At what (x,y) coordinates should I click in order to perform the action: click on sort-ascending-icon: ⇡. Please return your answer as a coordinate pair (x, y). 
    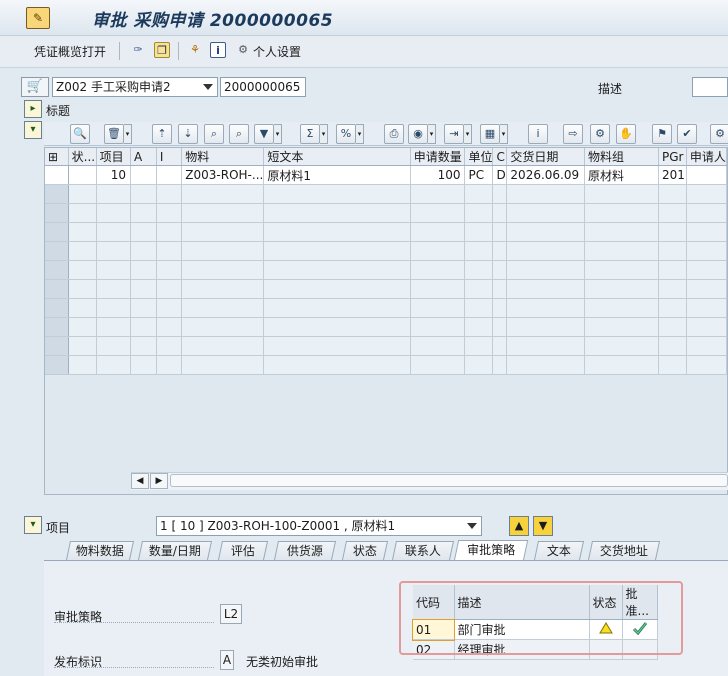
    Looking at the image, I should click on (162, 134).